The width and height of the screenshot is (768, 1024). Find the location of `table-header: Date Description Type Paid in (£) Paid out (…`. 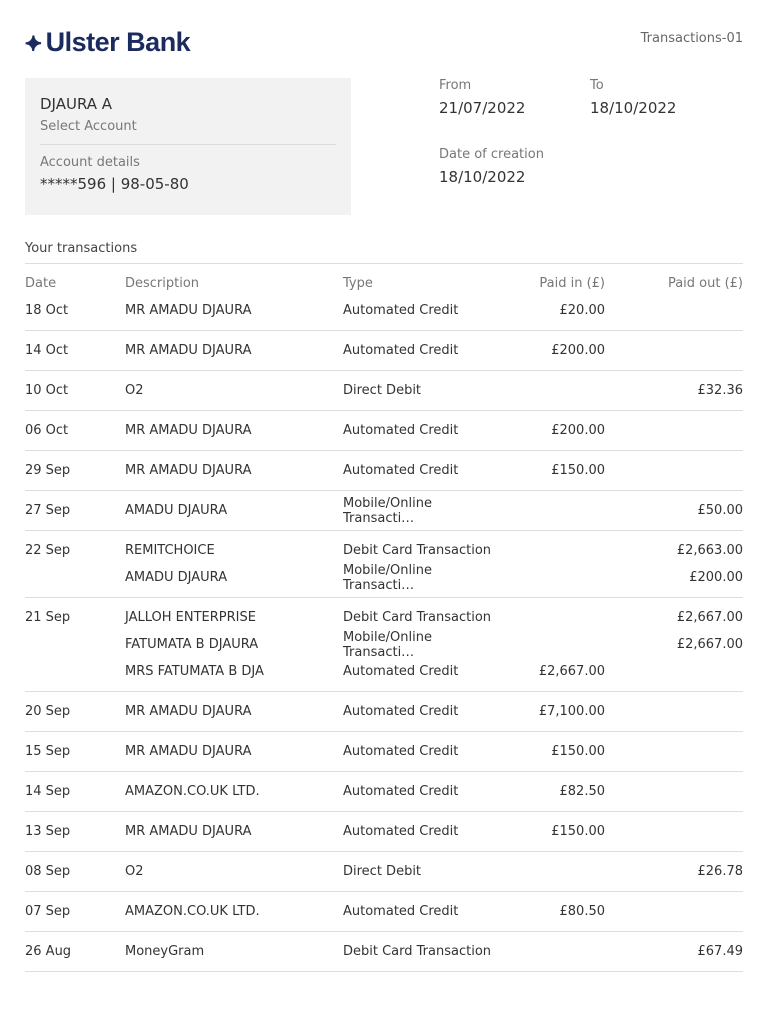

table-header: Date Description Type Paid in (£) Paid out (… is located at coordinates (384, 283).